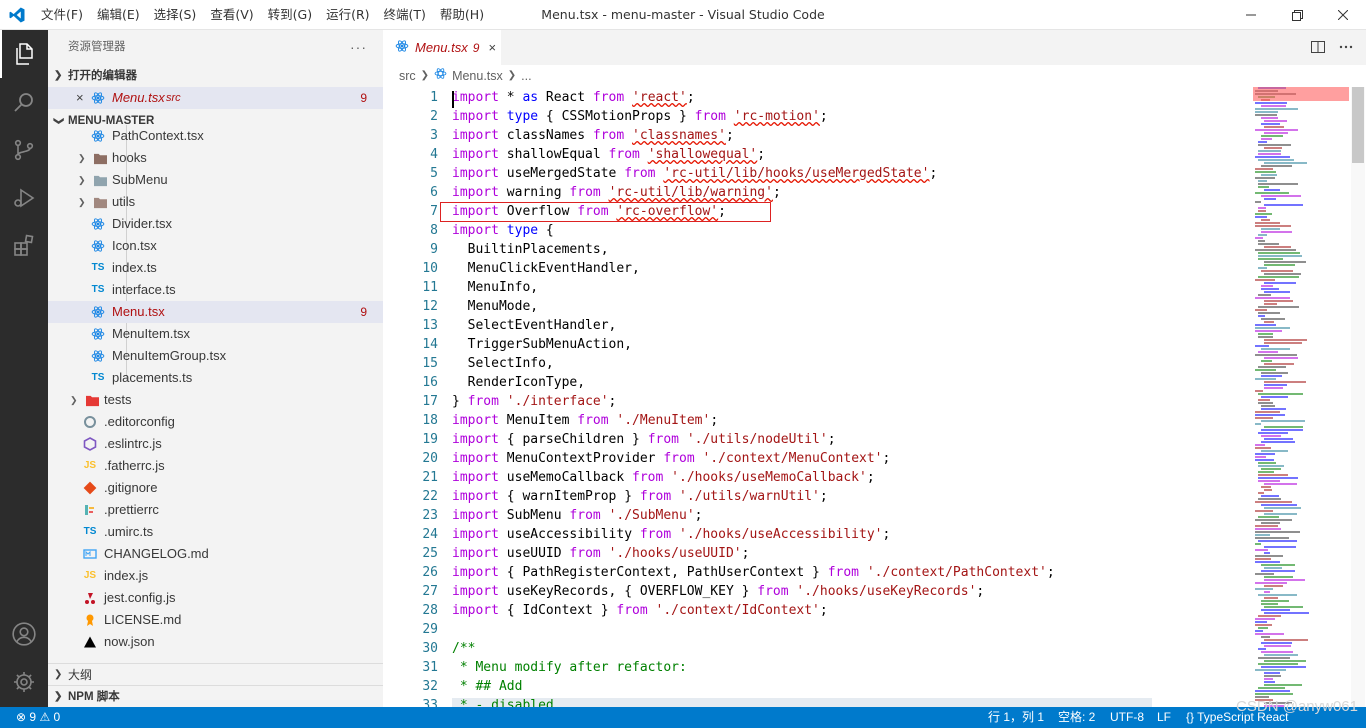 The width and height of the screenshot is (1366, 728). I want to click on problems-status: ⊗ 9 ⚠ 0, so click(38, 717).